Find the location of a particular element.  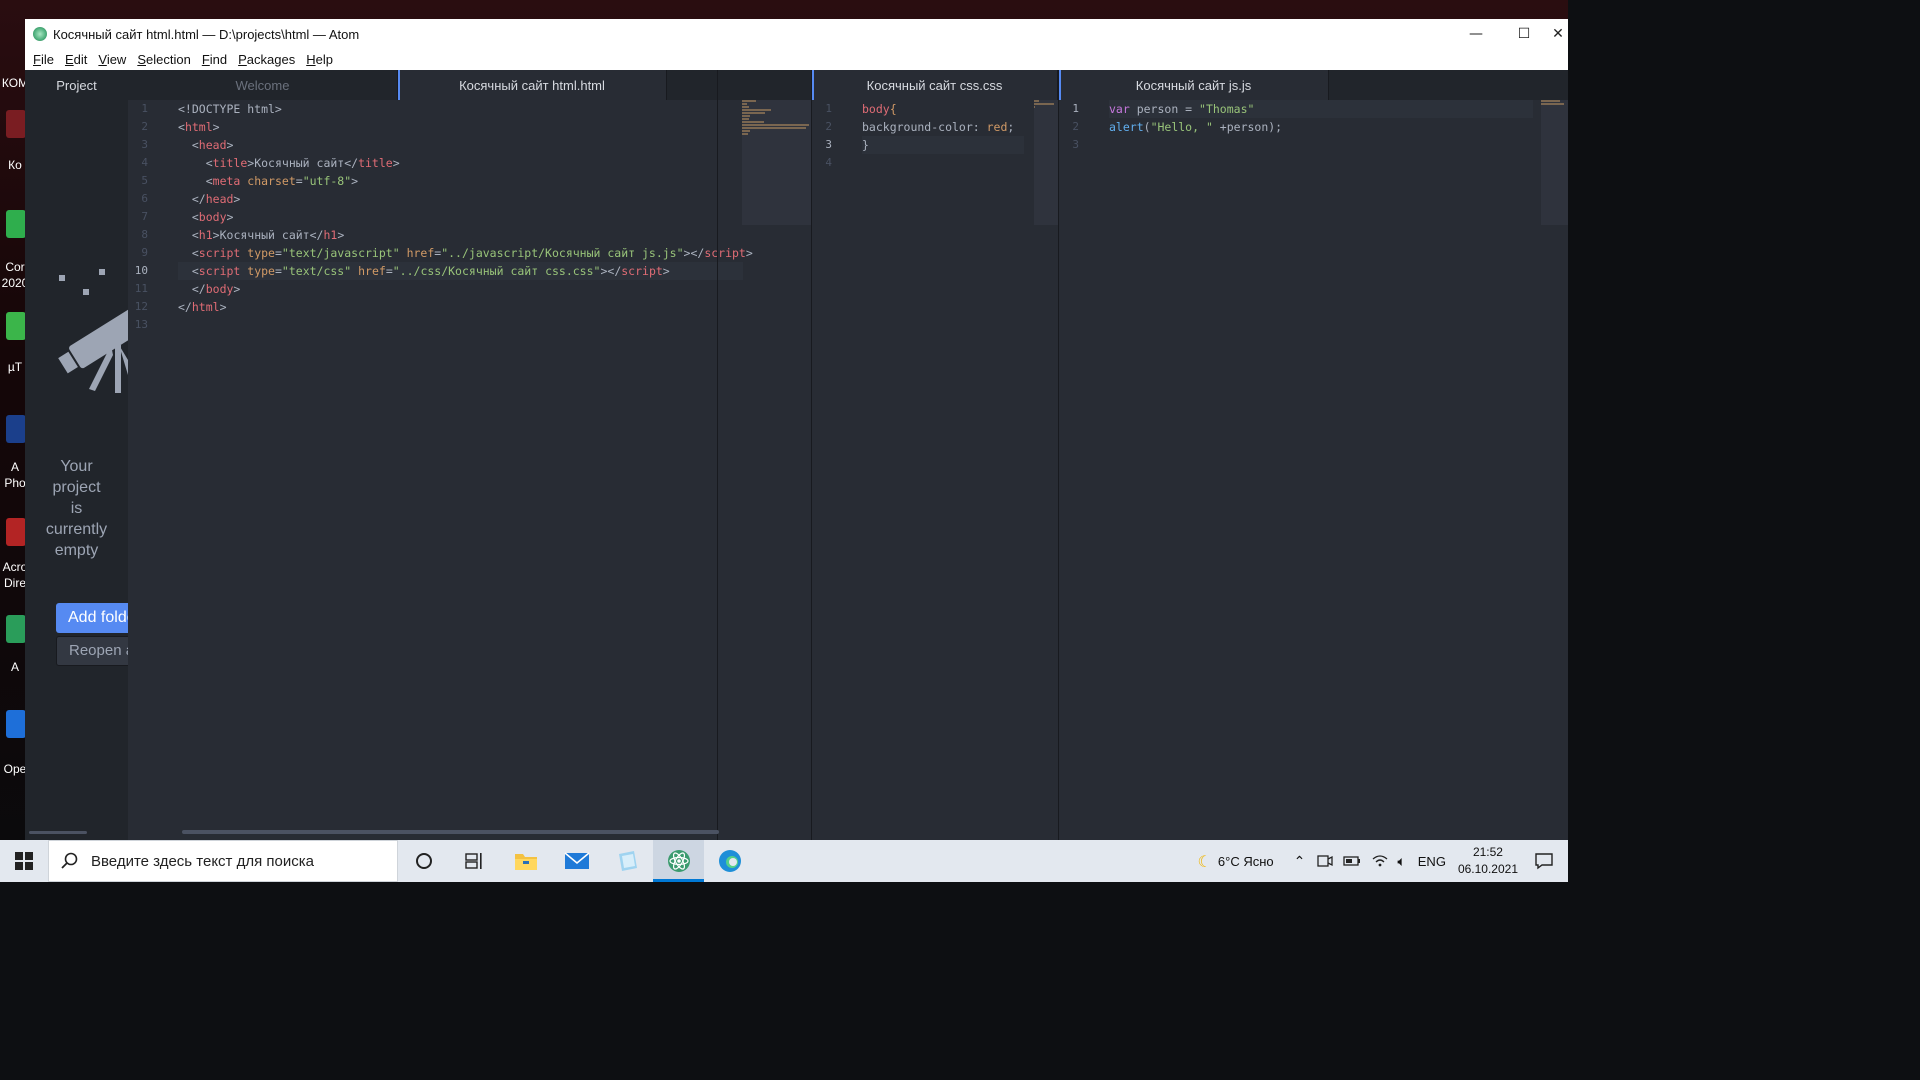

system-tray: ☾ 6°C Ясно ⌃ 🔈︎ ENG 21:52 06.10.2021 is located at coordinates (1383, 861).